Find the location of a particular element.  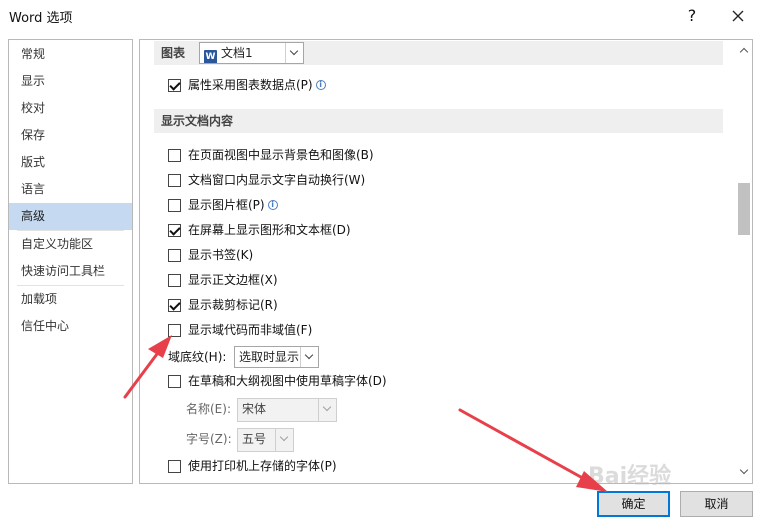

field-shading-dropdown: 选取时显示 is located at coordinates (276, 357).